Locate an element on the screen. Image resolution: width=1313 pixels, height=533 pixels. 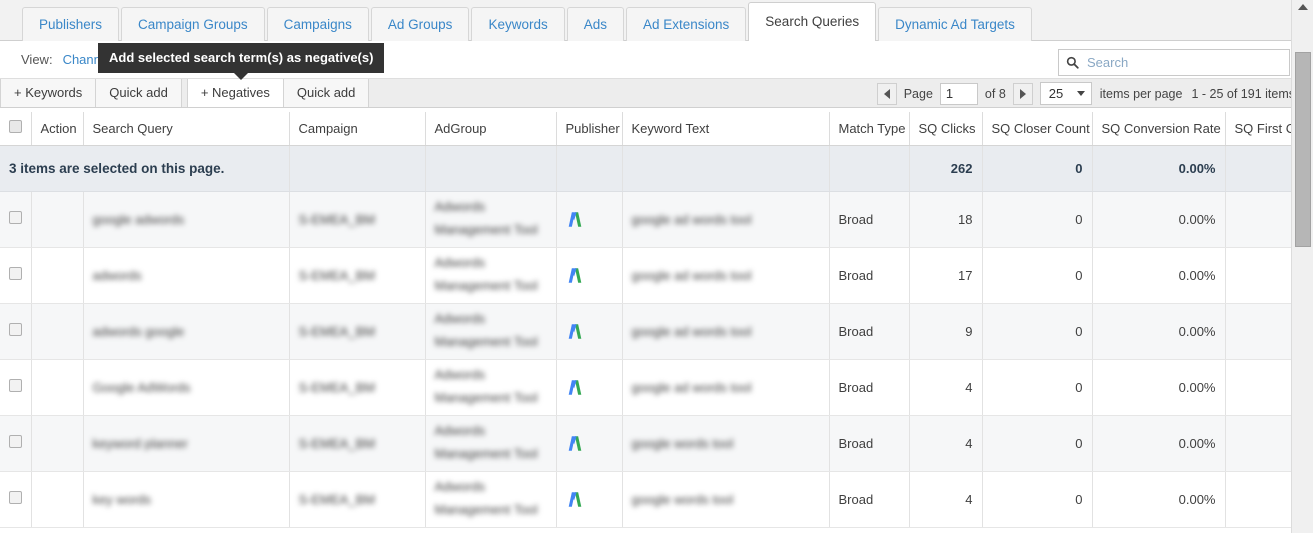
triangle-up-icon is located at coordinates (1303, 7).